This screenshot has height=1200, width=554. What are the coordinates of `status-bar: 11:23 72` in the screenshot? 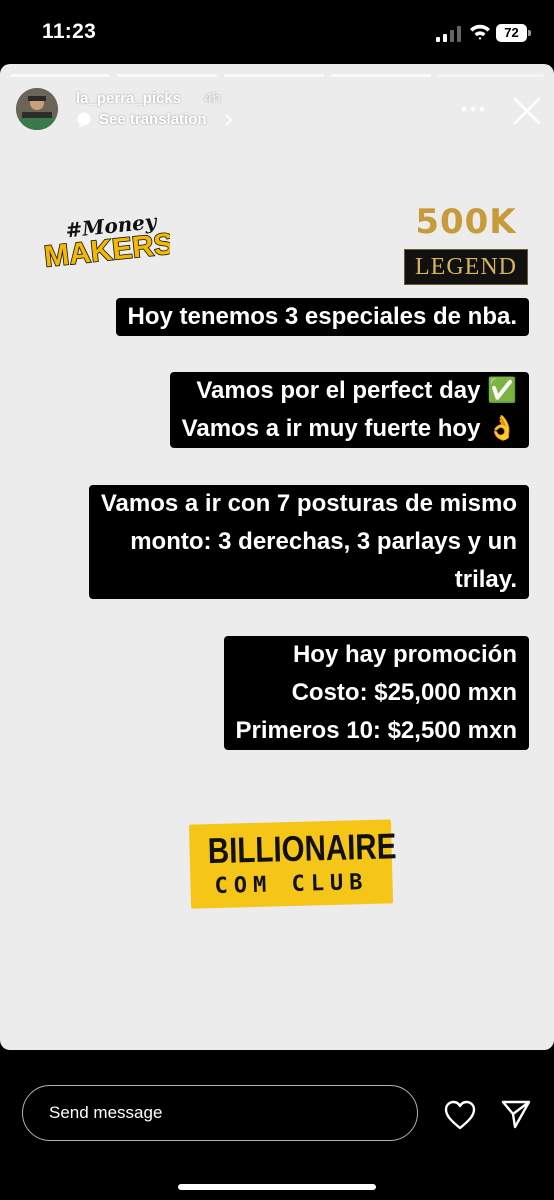 It's located at (277, 32).